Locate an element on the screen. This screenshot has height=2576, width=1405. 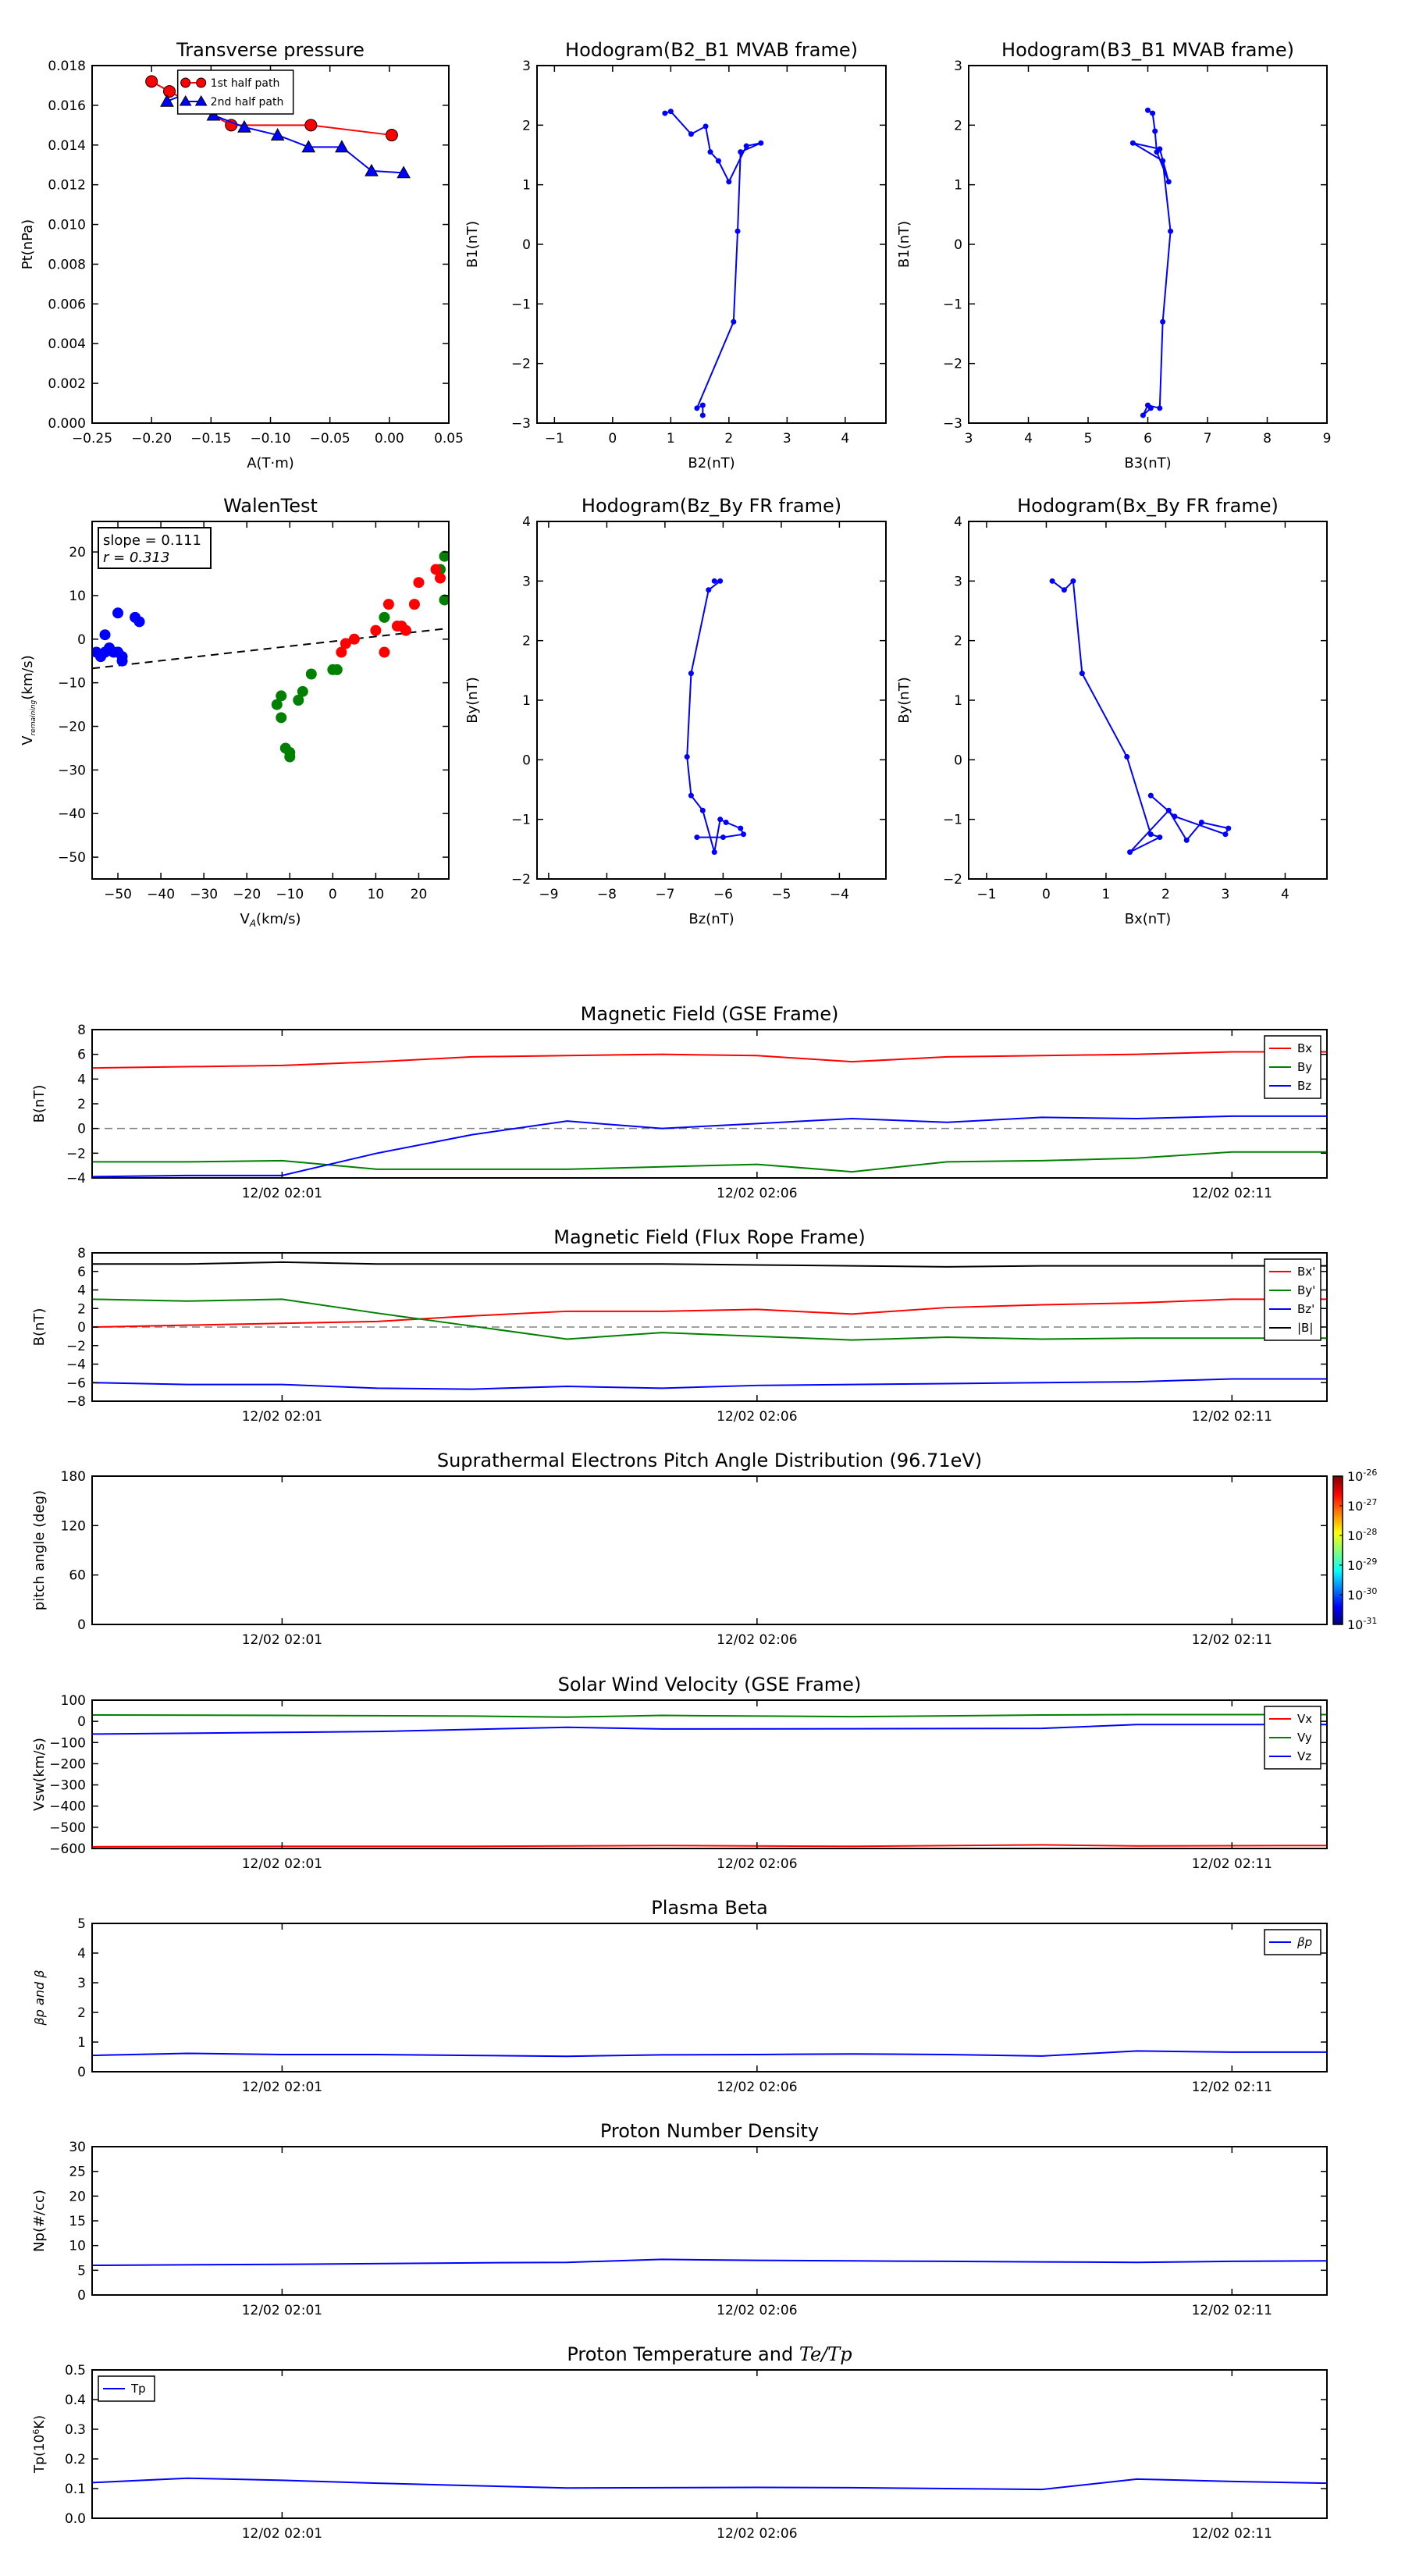
x-tick-label: −0.15 is located at coordinates (210, 439).